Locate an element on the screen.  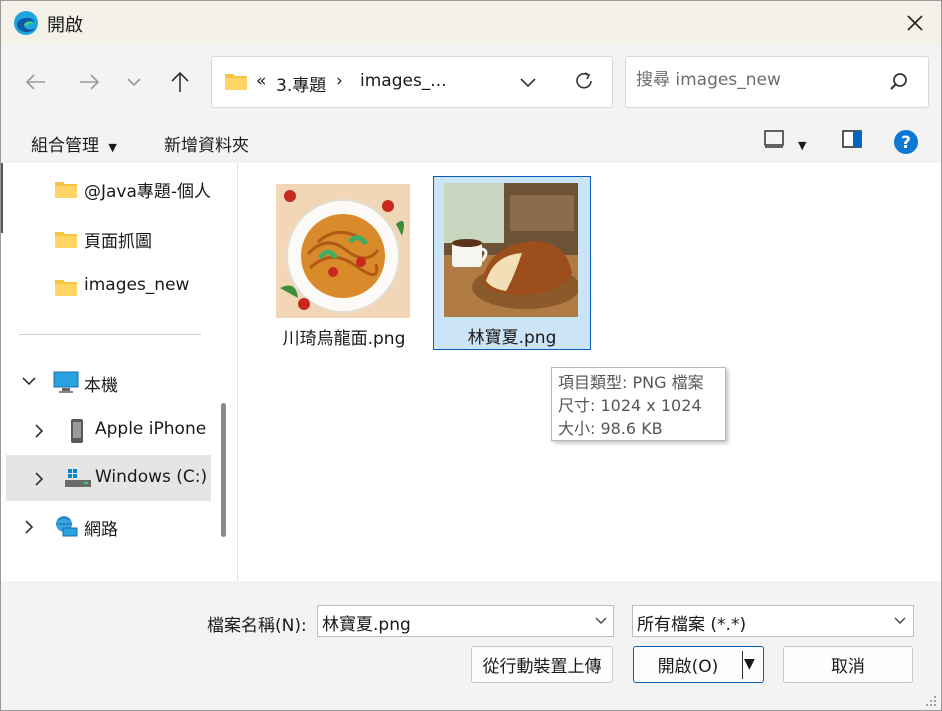
change-view-button is located at coordinates (775, 141).